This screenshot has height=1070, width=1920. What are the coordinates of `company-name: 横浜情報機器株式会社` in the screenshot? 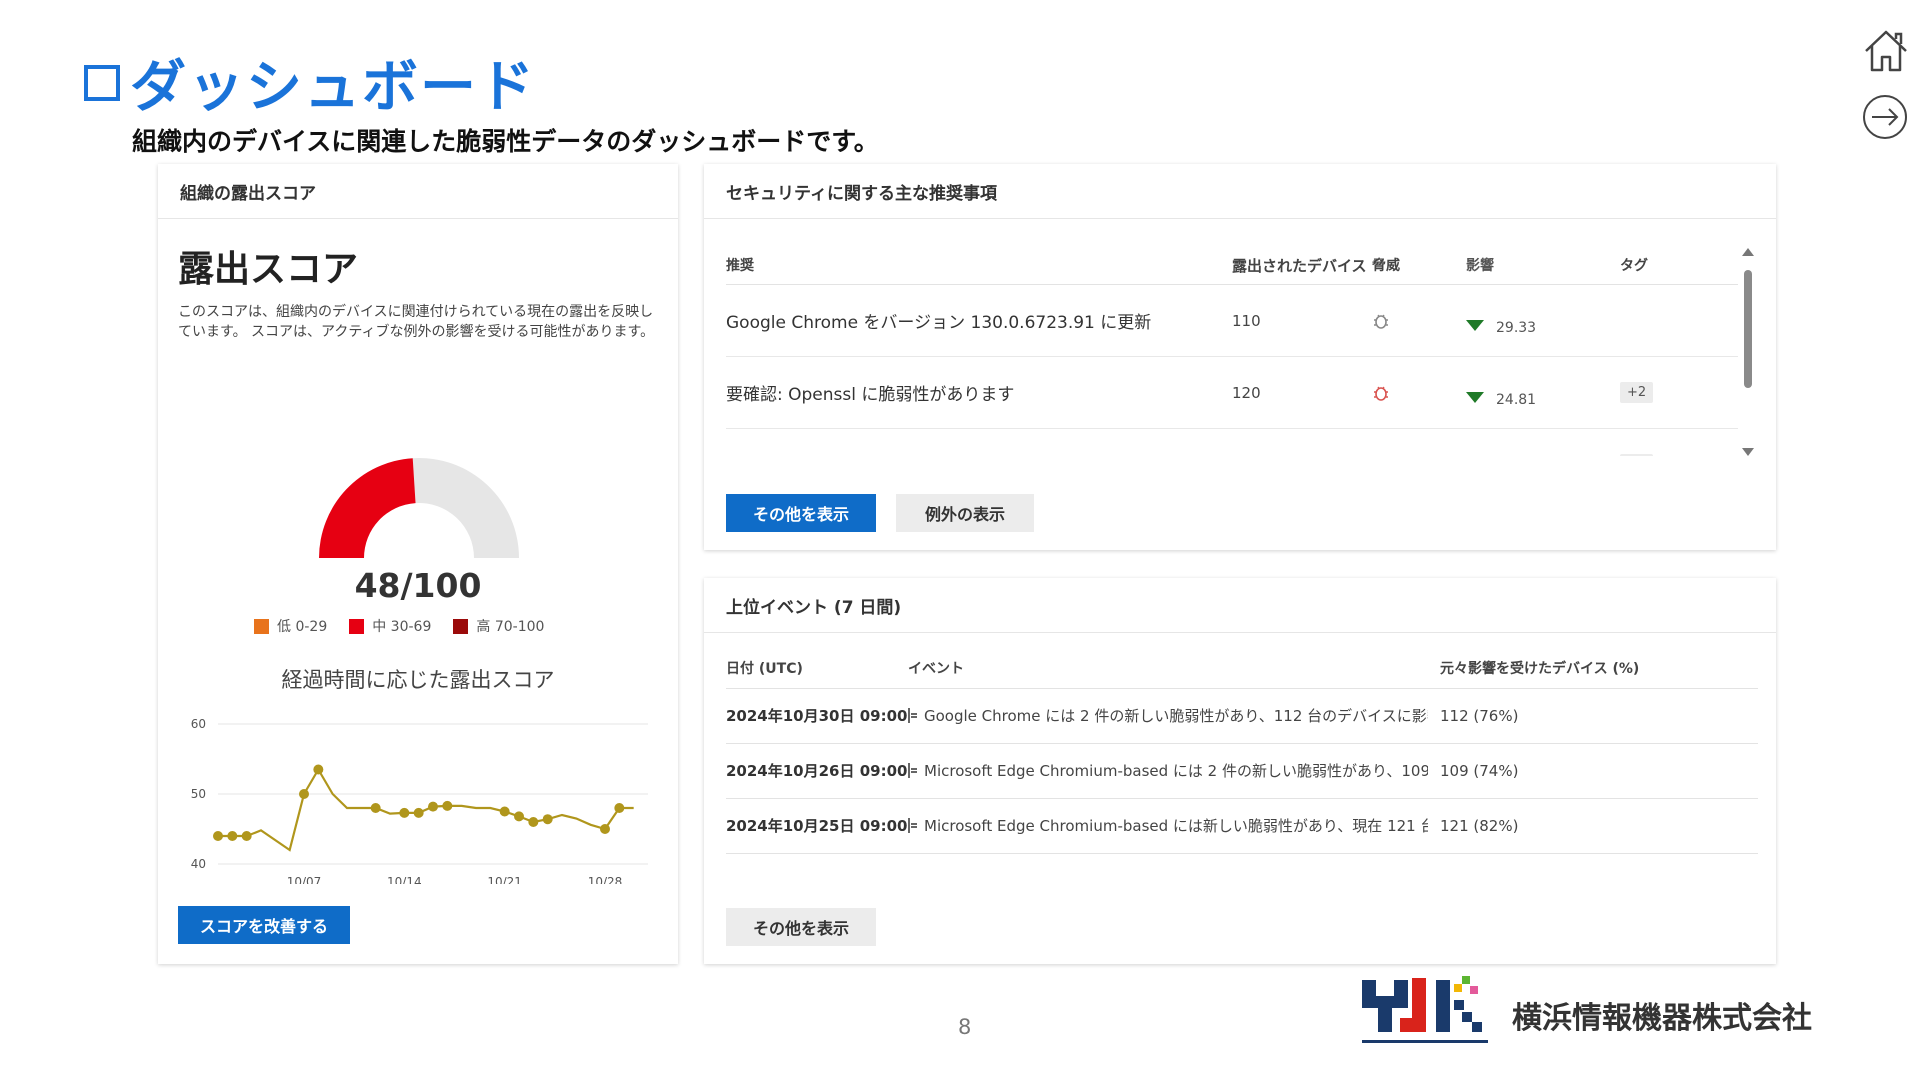 It's located at (1662, 1018).